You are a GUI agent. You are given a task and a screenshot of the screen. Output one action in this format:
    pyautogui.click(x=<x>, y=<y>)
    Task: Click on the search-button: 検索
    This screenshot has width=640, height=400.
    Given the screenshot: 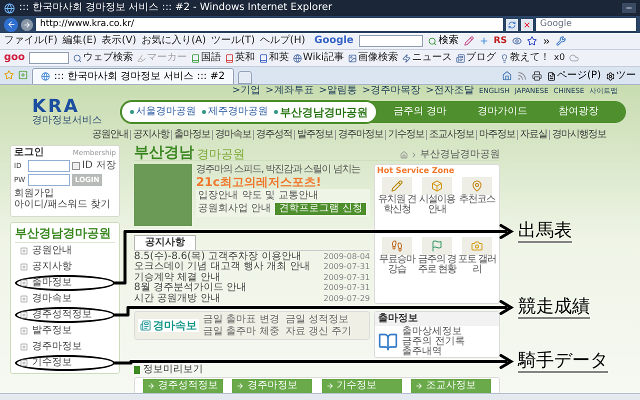 What is the action you would take?
    pyautogui.click(x=443, y=41)
    